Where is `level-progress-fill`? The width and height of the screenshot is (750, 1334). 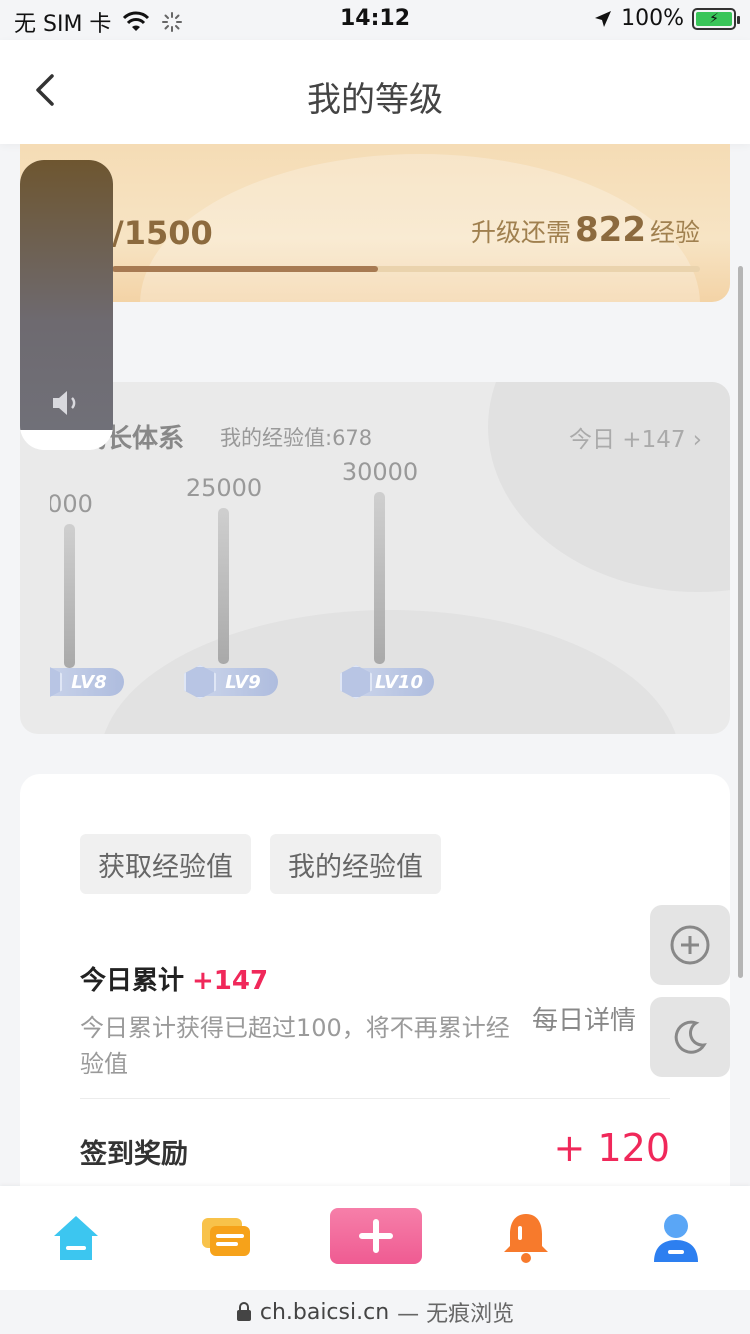
level-progress-fill is located at coordinates (245, 269).